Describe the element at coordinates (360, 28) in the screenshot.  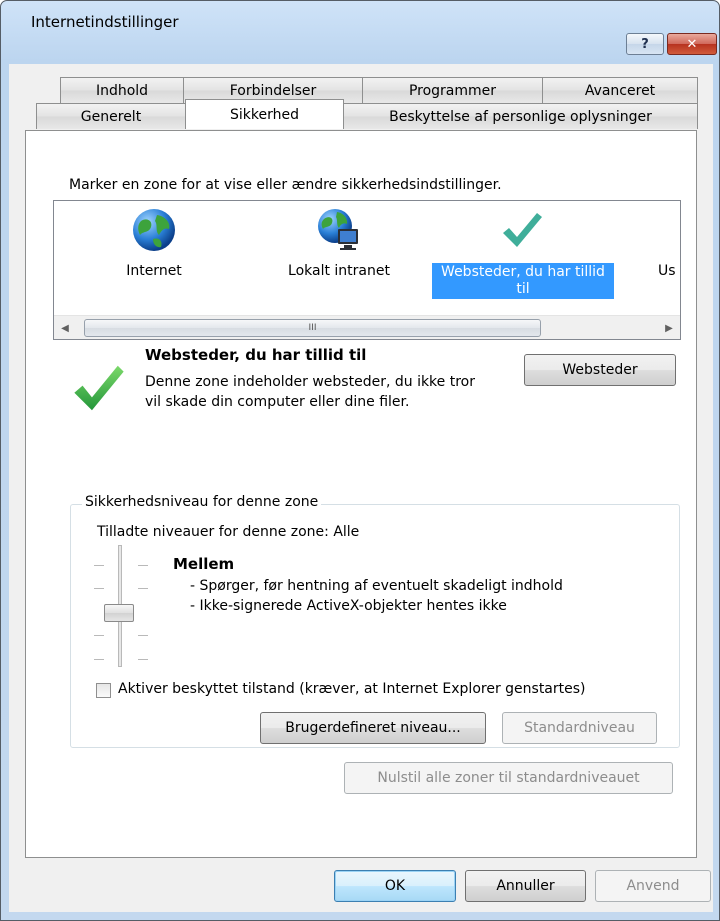
I see `title-bar: Internetindstillinger ? ✕` at that location.